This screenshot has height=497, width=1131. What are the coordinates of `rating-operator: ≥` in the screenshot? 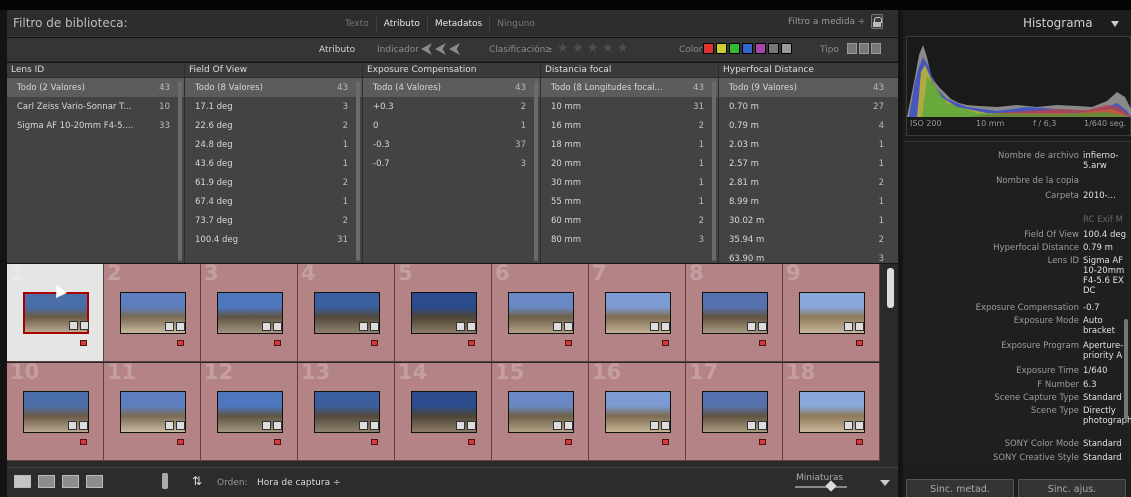 It's located at (549, 50).